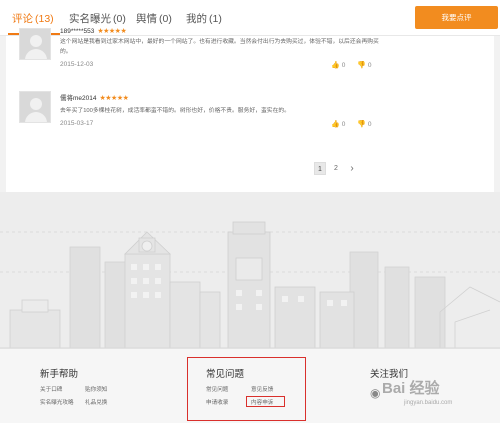 This screenshot has height=423, width=500. What do you see at coordinates (77, 123) in the screenshot?
I see `review-date: 2015-03-17` at bounding box center [77, 123].